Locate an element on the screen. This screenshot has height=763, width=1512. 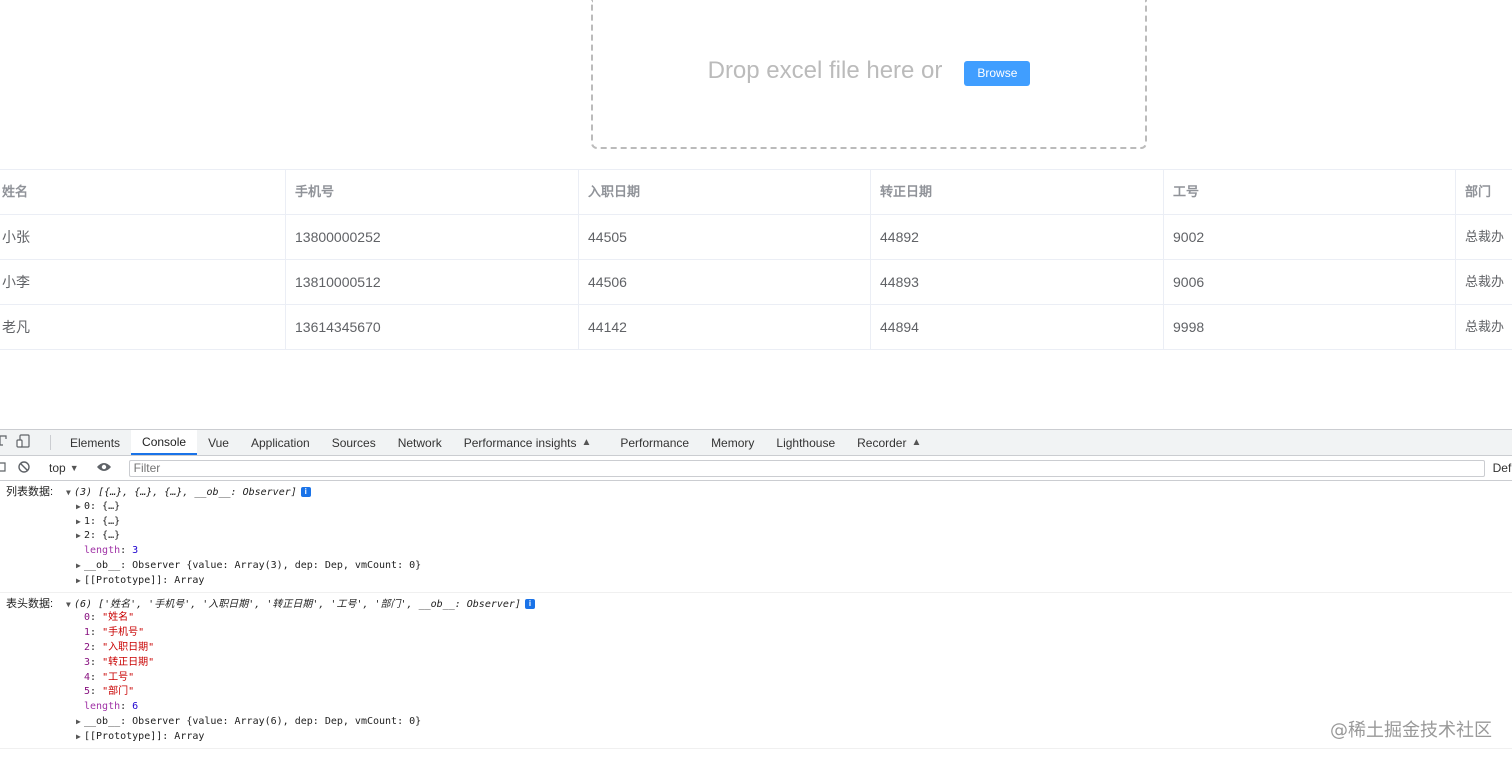
live-expression-icon is located at coordinates (104, 468).